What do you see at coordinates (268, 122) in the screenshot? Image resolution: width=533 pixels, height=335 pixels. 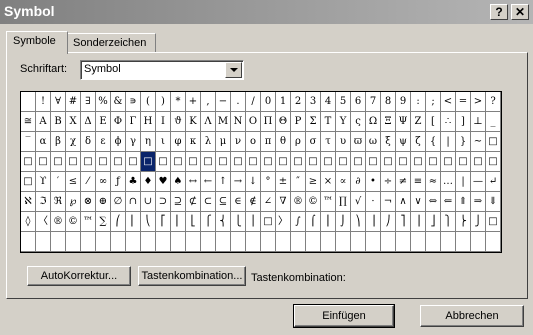 I see `symbol-cell: Π` at bounding box center [268, 122].